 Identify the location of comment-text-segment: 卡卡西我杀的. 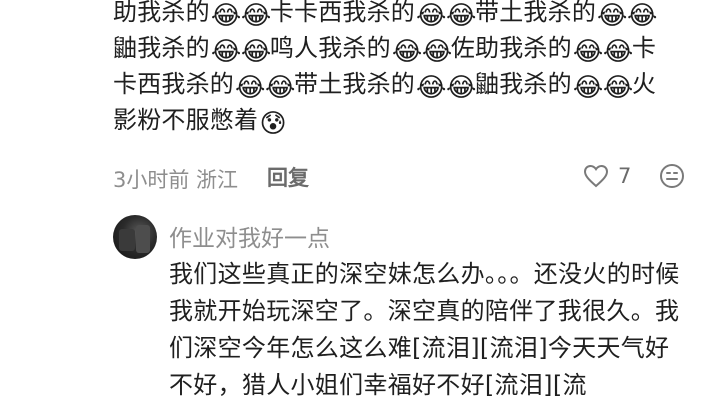
(342, 13).